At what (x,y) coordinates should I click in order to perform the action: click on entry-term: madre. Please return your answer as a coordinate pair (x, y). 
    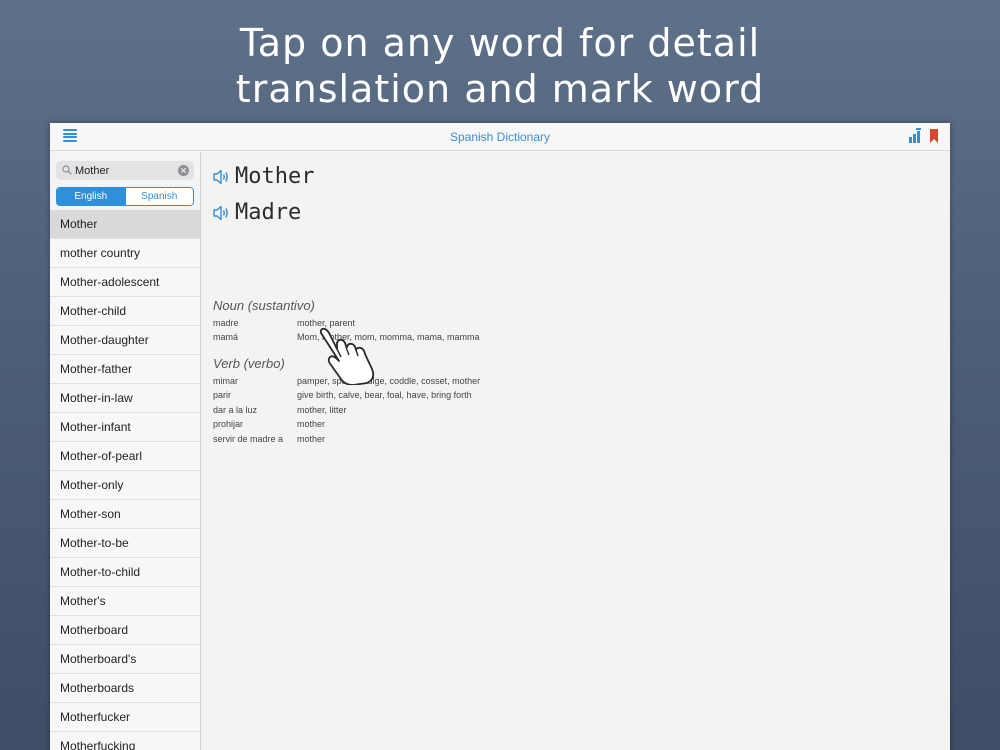
    Looking at the image, I should click on (255, 323).